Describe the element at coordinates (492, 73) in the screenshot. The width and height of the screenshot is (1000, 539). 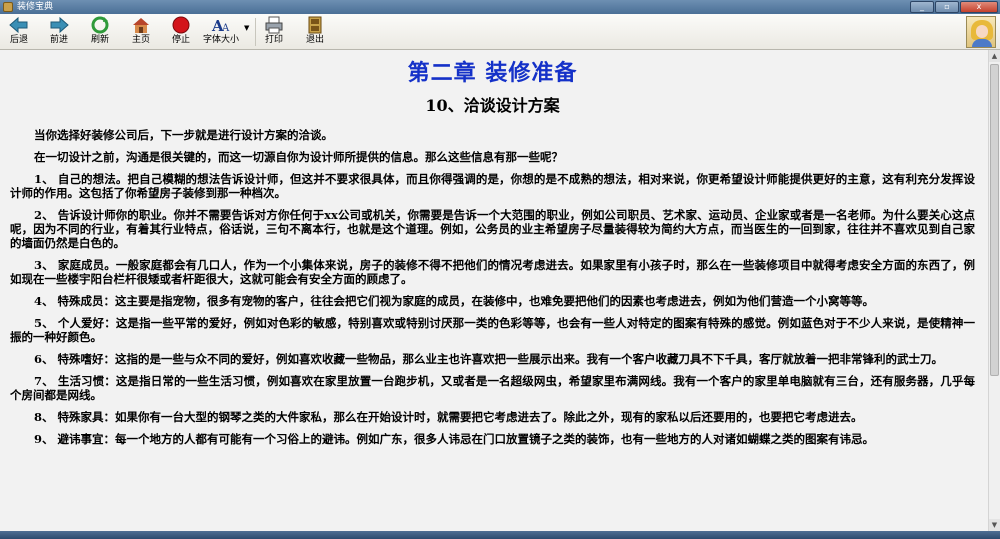
I see `chapter-title: 第二章 装修准备` at that location.